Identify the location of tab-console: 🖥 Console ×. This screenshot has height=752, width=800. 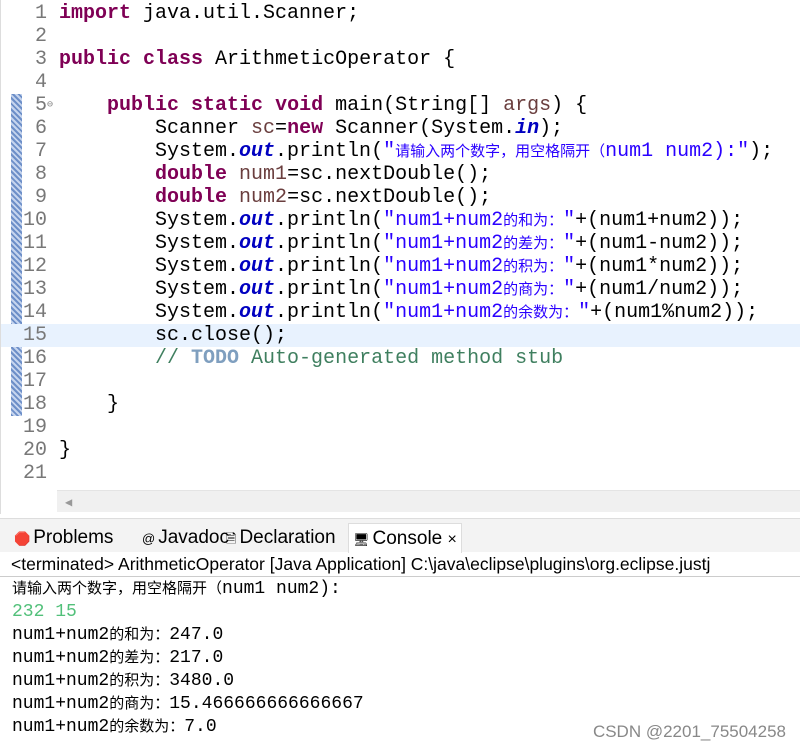
(405, 538).